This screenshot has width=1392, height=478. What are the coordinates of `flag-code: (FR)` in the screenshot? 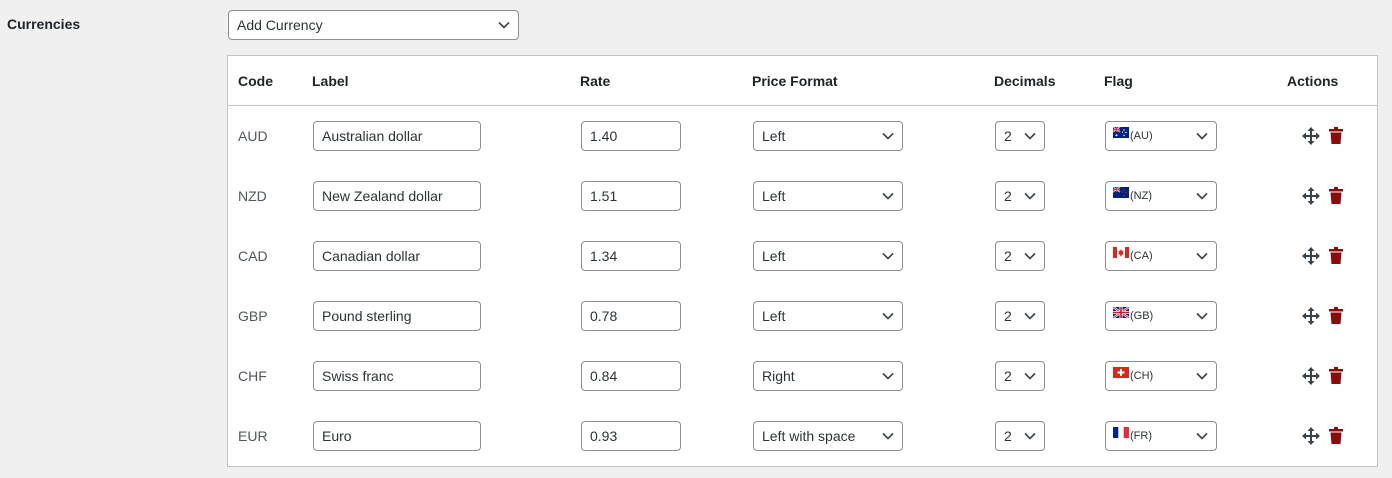 It's located at (1141, 436).